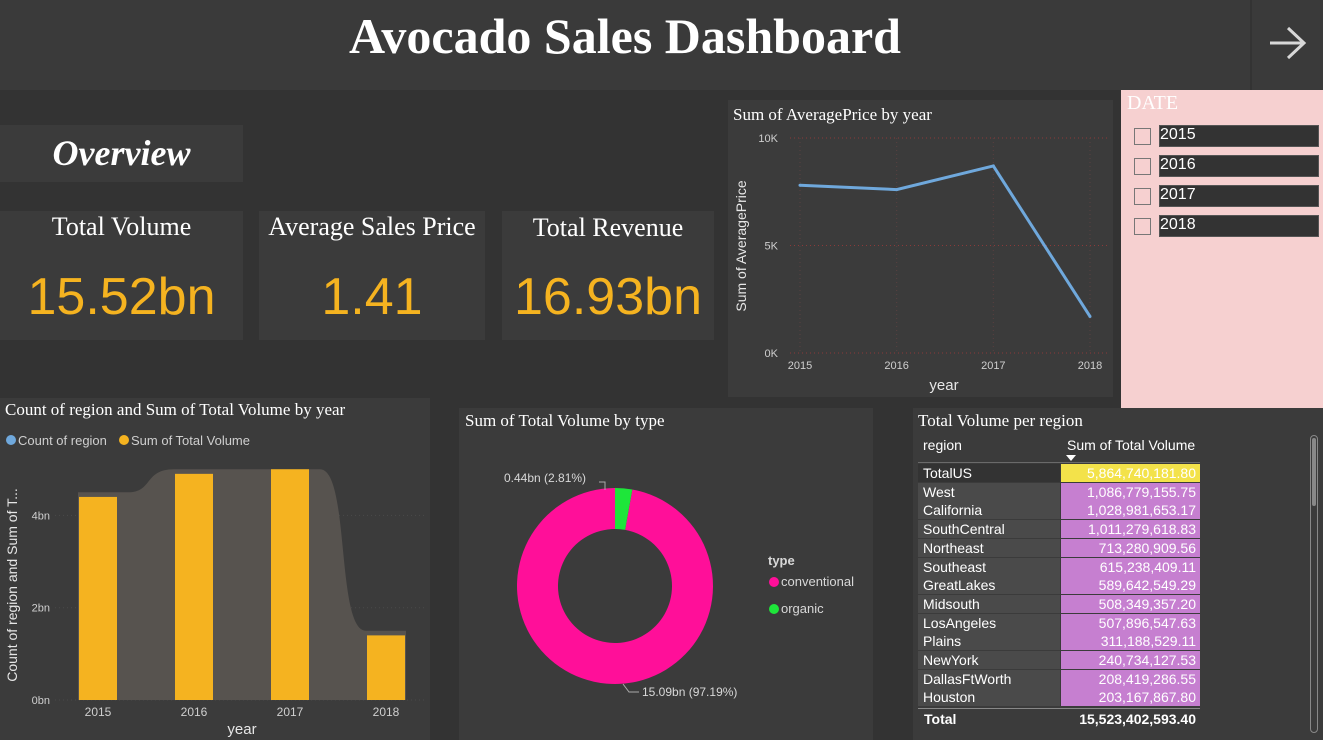  What do you see at coordinates (1130, 510) in the screenshot?
I see `cell-volume: 1,028,981,653.17` at bounding box center [1130, 510].